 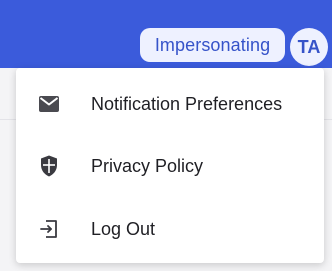 What do you see at coordinates (309, 47) in the screenshot?
I see `user-avatar: TA` at bounding box center [309, 47].